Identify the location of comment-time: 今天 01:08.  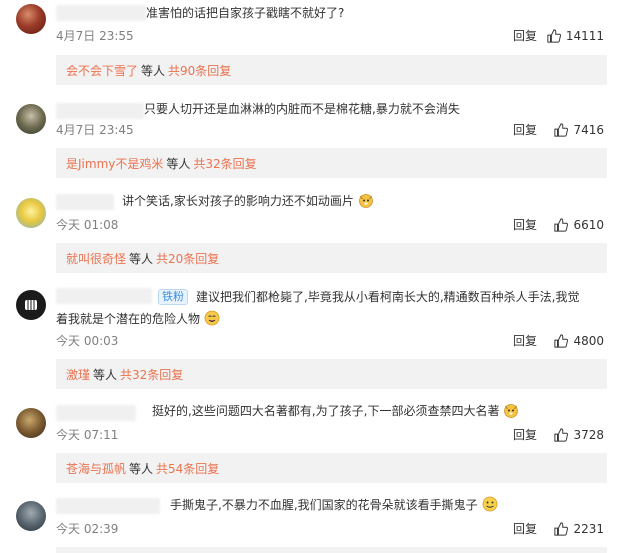
(87, 225).